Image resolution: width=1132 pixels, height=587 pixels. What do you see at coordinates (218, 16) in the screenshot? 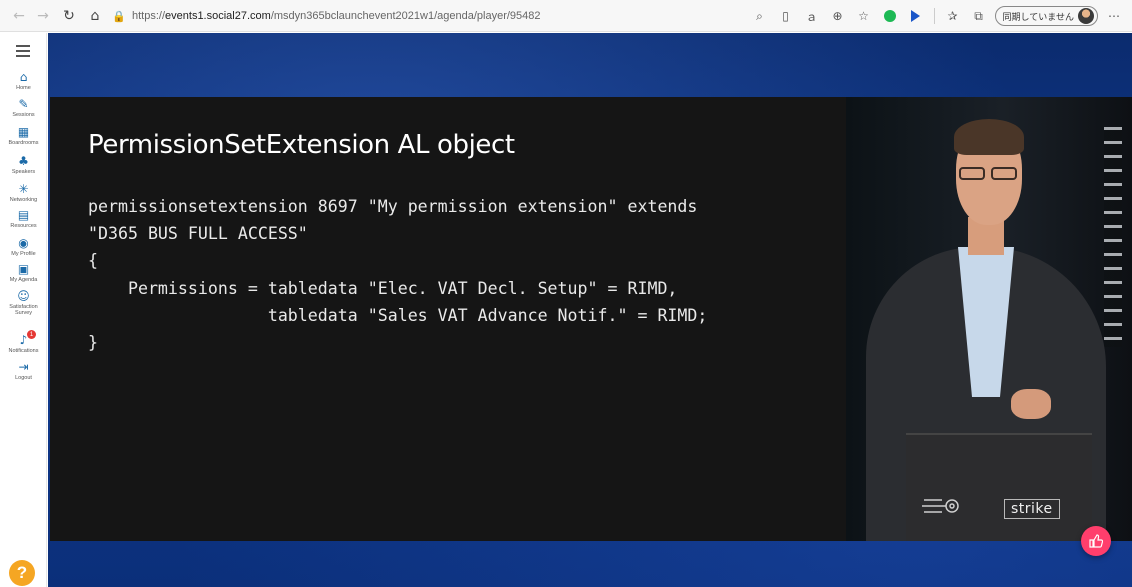
I see `url-host: events1.social27.com` at bounding box center [218, 16].